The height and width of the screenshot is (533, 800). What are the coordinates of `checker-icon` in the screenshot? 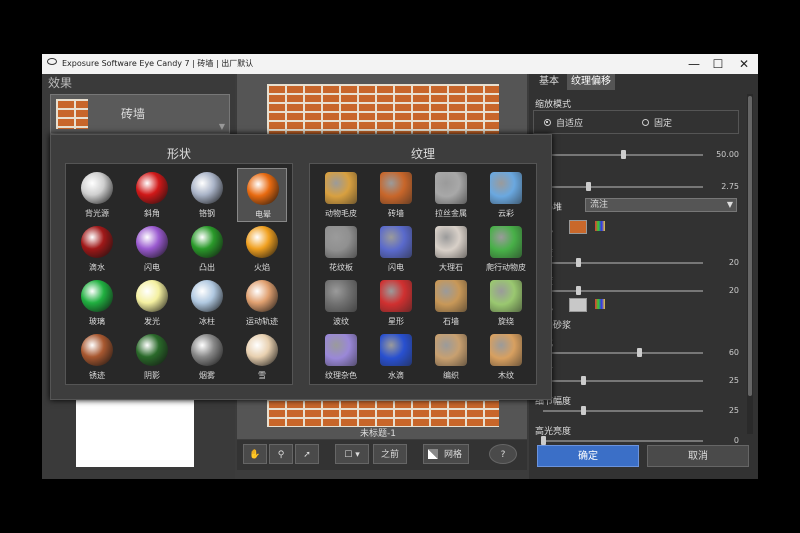 It's located at (433, 454).